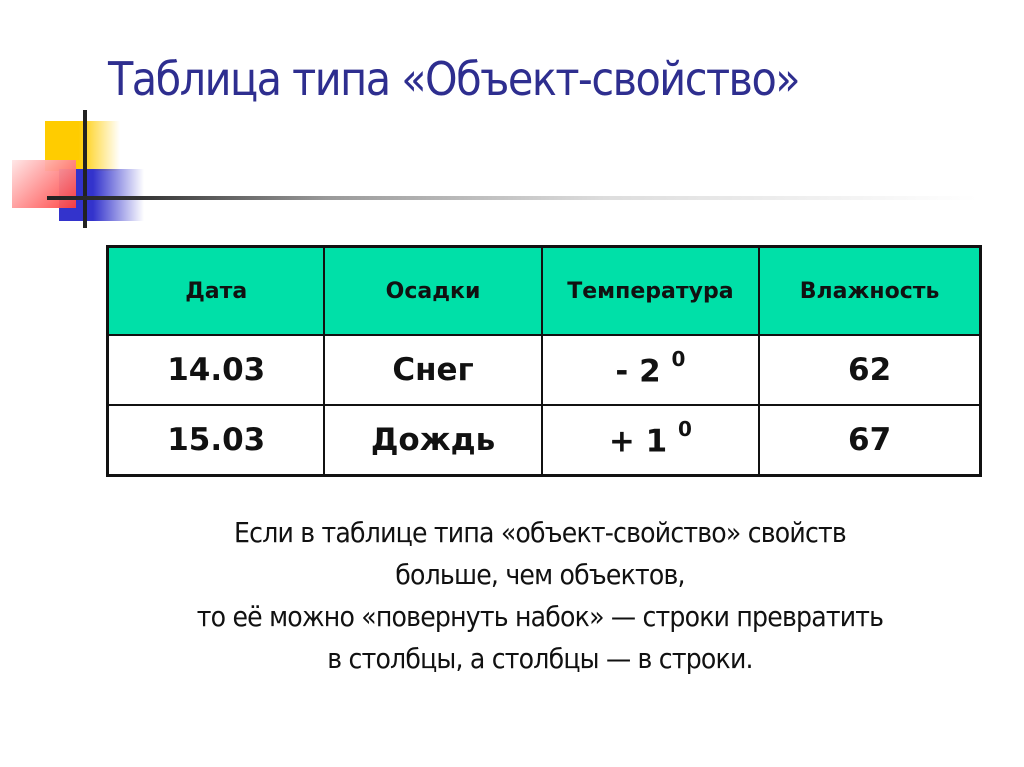  What do you see at coordinates (870, 440) in the screenshot?
I see `cell-humidity: 67` at bounding box center [870, 440].